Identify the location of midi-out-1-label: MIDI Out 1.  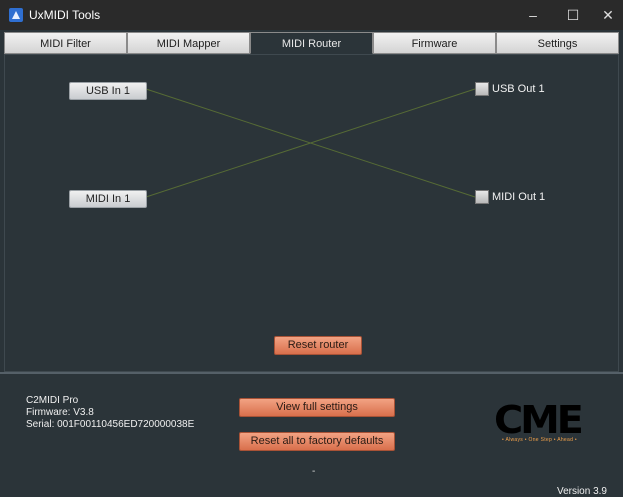
(519, 197).